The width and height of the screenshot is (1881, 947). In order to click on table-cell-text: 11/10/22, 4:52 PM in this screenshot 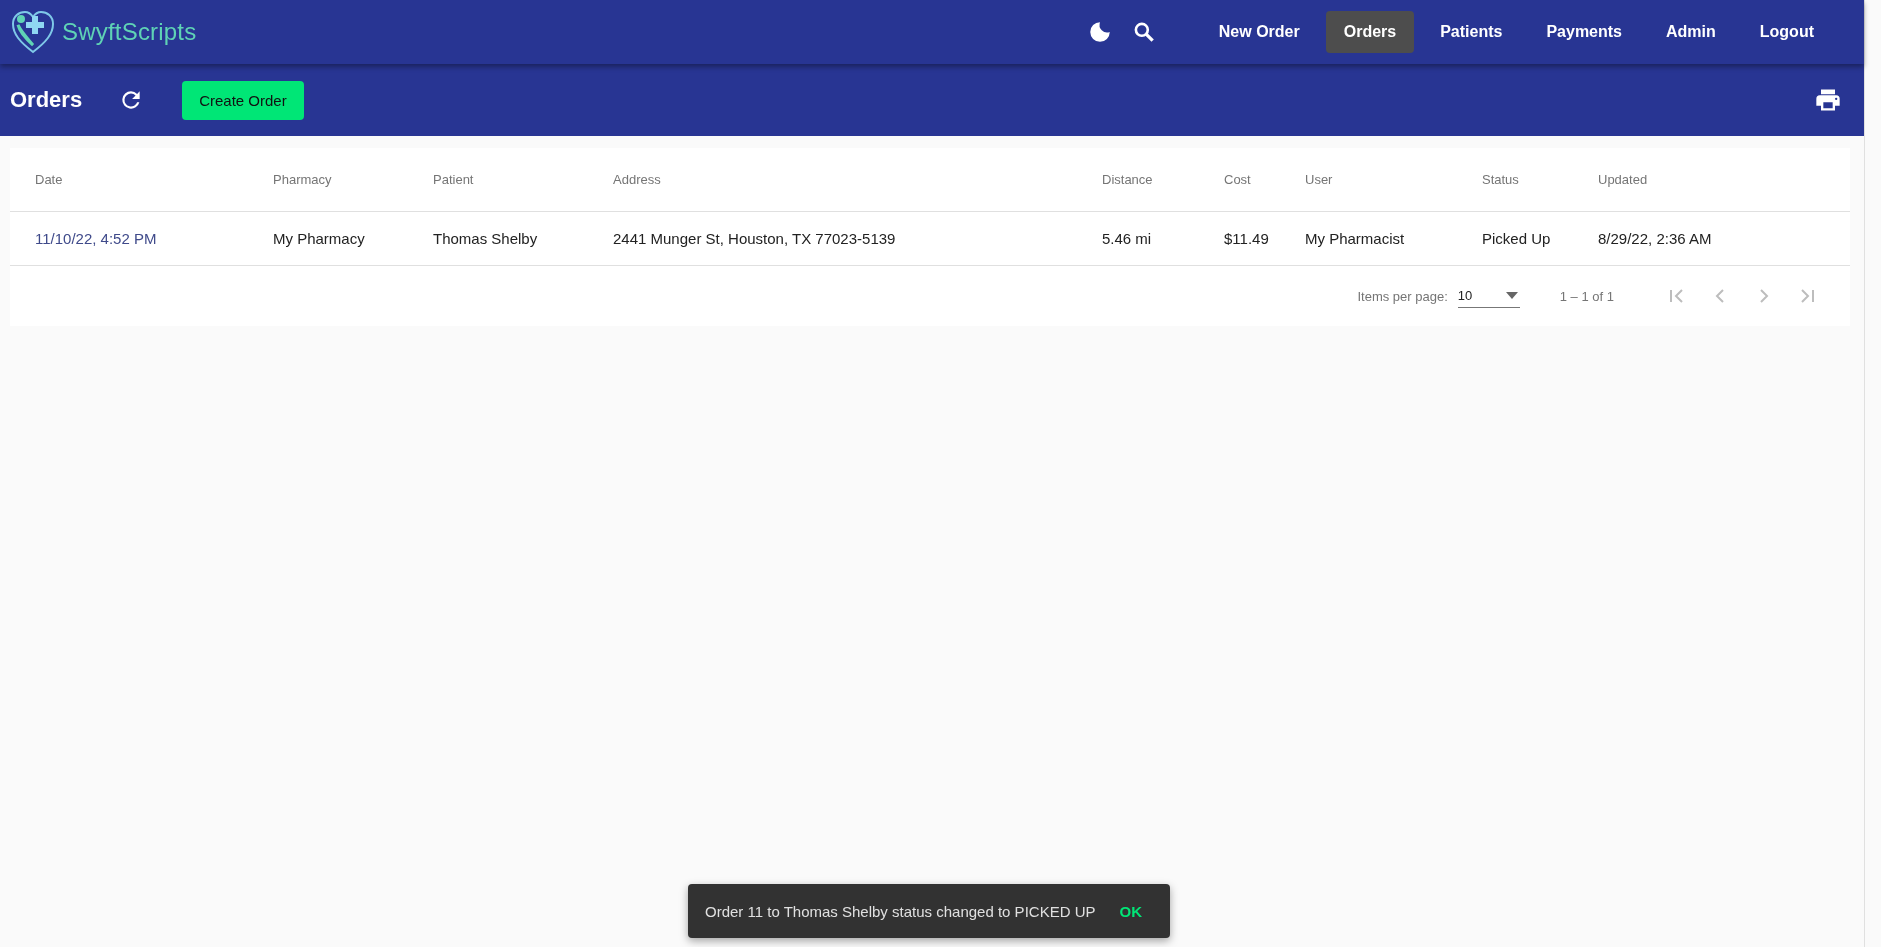, I will do `click(96, 238)`.